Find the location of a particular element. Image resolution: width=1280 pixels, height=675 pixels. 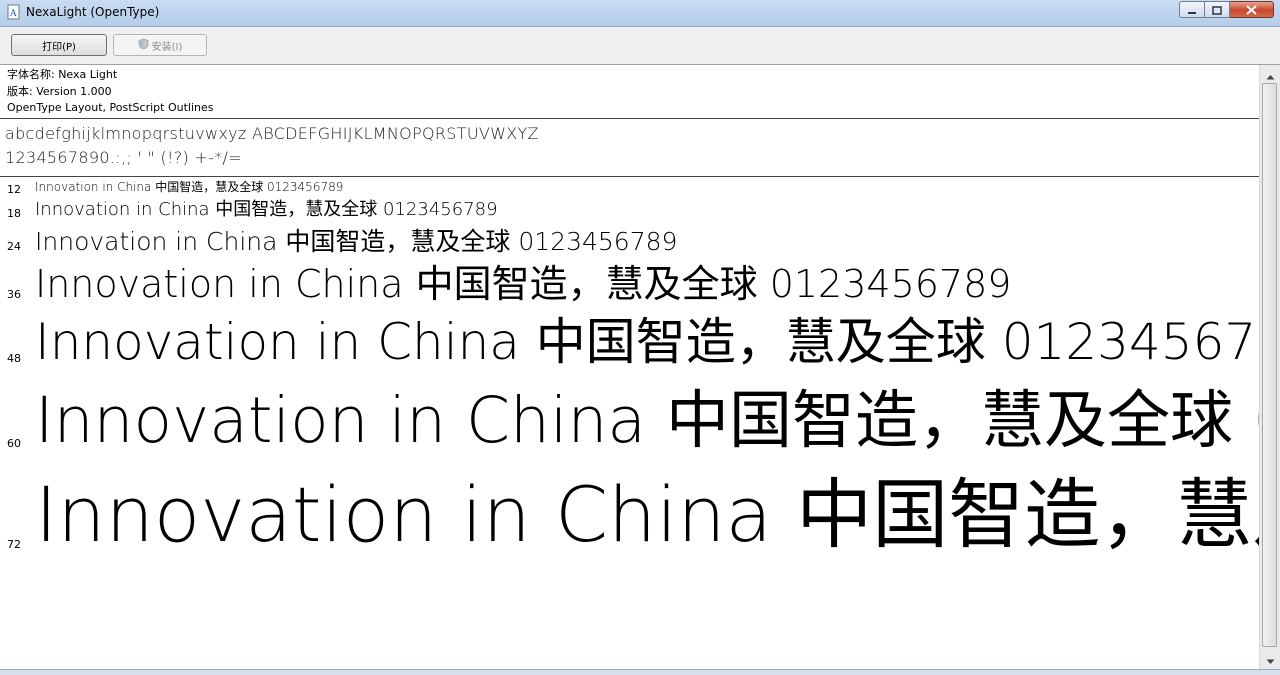

size-label: 24 is located at coordinates (14, 246).